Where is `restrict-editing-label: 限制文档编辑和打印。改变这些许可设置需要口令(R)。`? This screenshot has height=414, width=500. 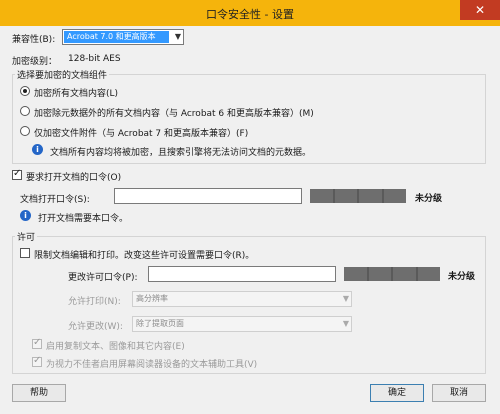
restrict-editing-label: 限制文档编辑和打印。改变这些许可设置需要口令(R)。 is located at coordinates (144, 254).